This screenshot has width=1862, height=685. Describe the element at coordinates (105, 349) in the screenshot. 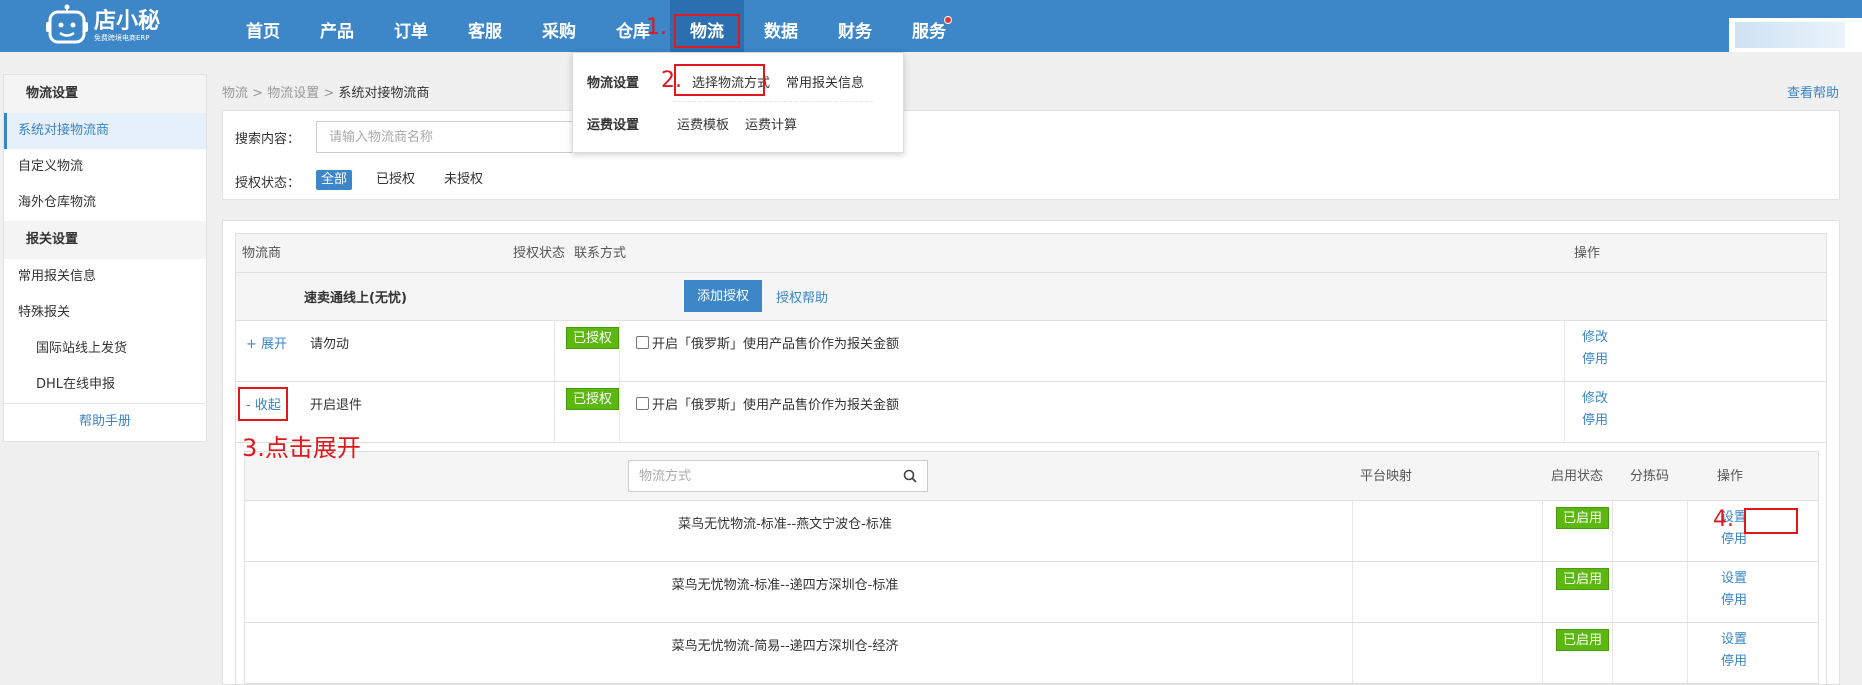

I see `sidebar-item-intl-station: 国际站线上发货` at that location.